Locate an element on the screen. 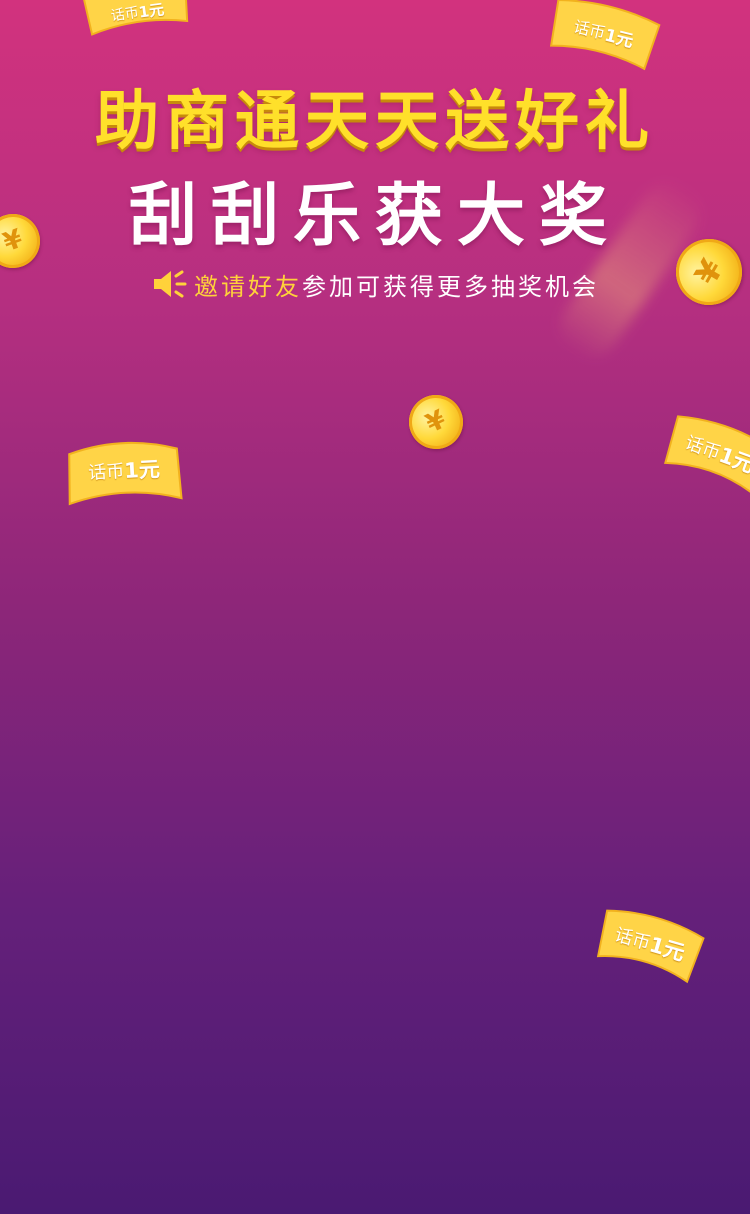  ticket-top-right: 话币 1元 is located at coordinates (603, 37).